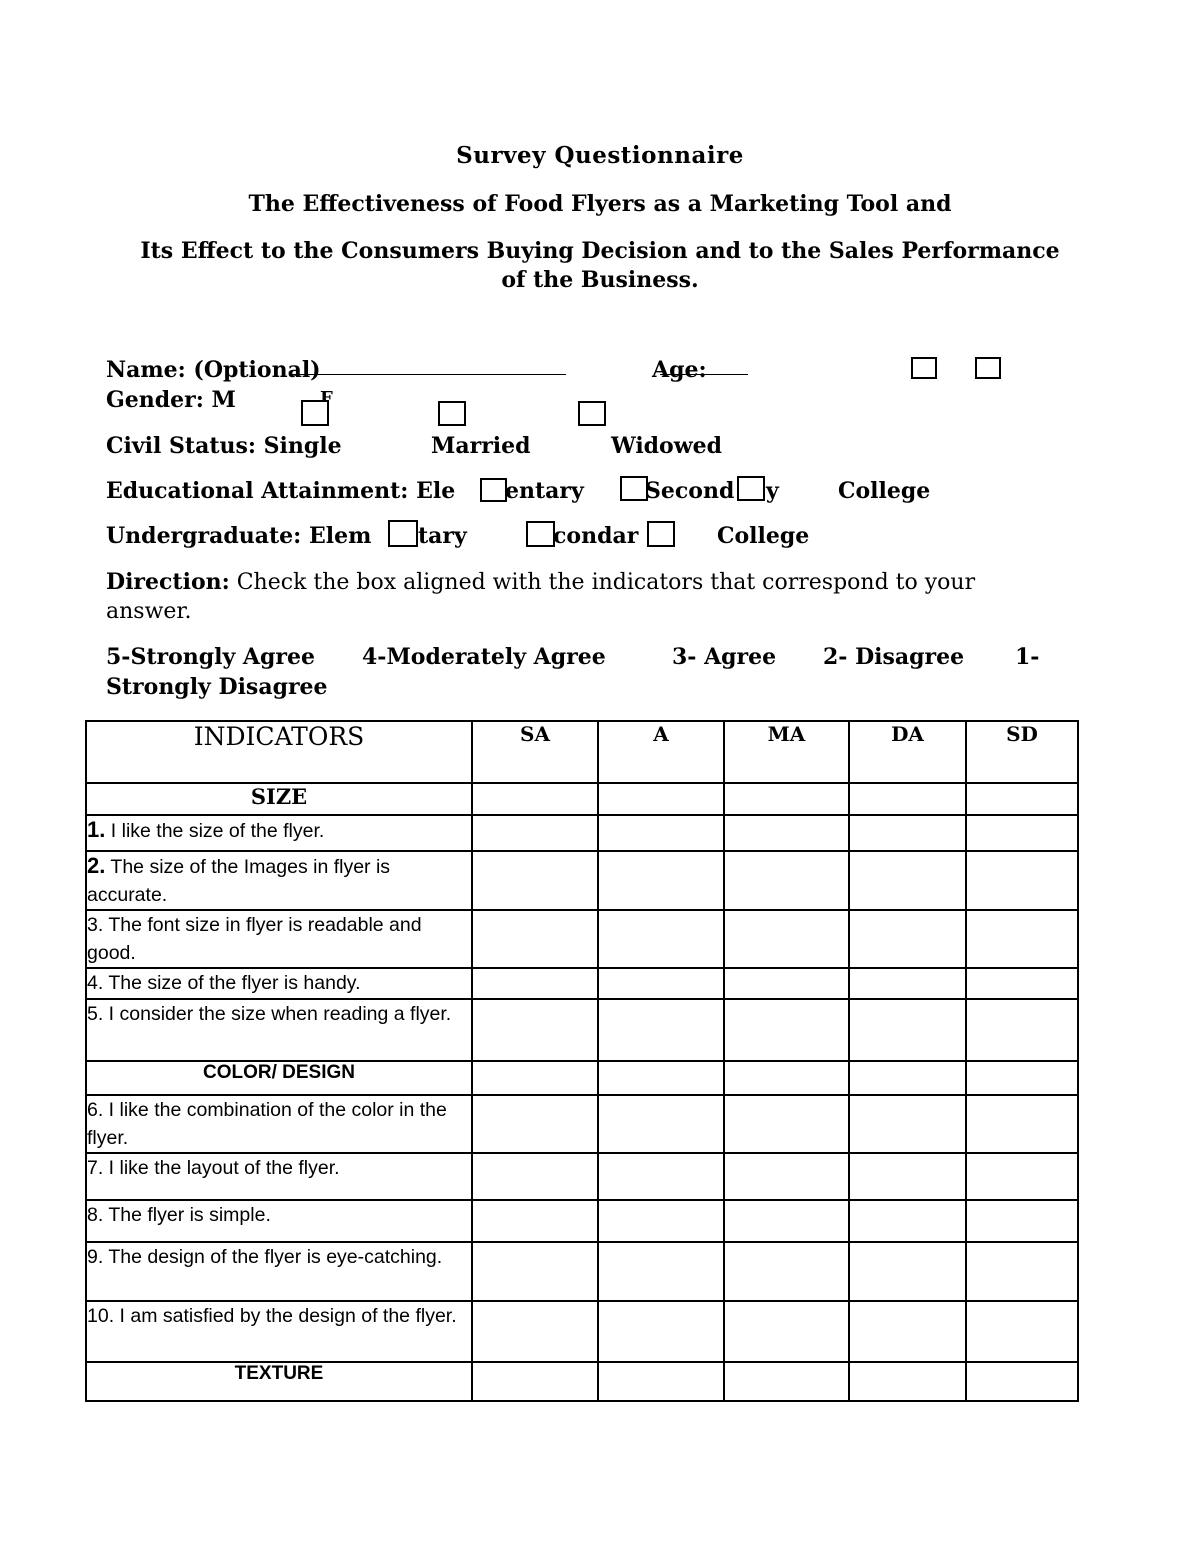  Describe the element at coordinates (213, 370) in the screenshot. I see `name-label: Name: (Optional)` at that location.